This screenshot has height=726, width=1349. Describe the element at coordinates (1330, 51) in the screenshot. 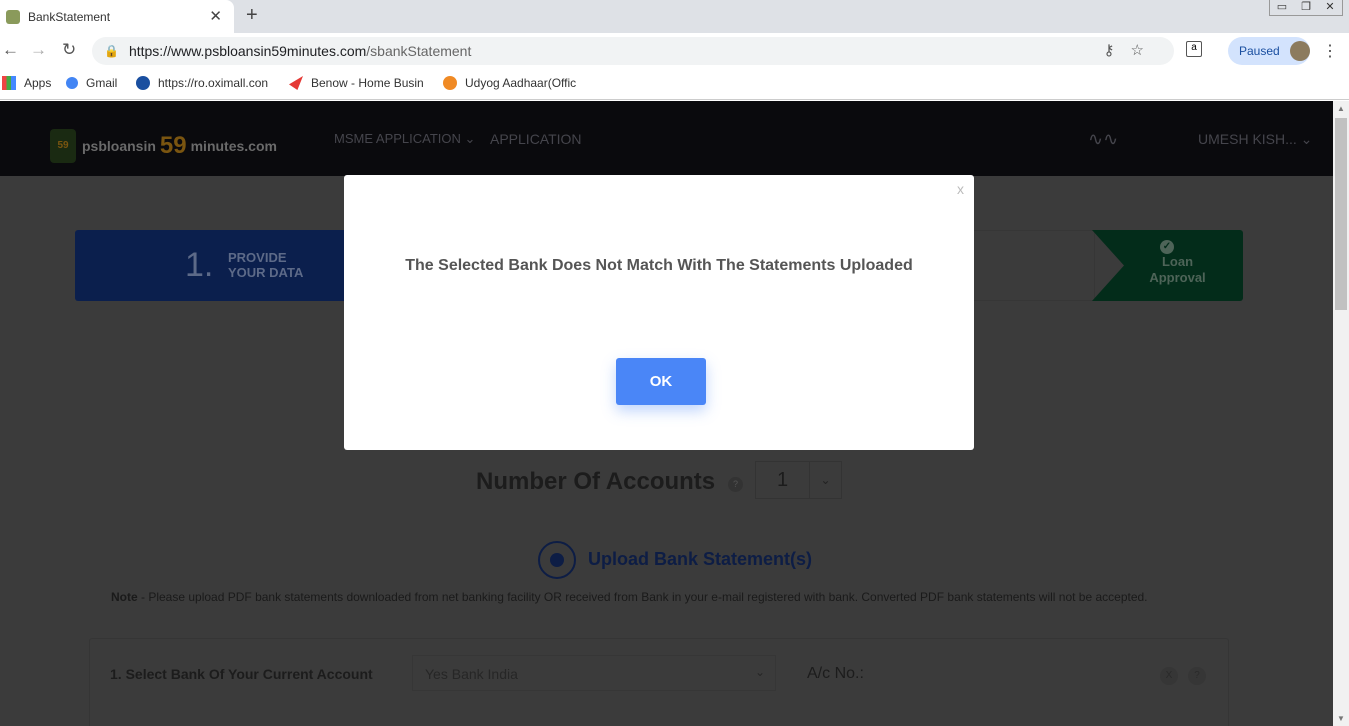

I see `more-menu-icon: ⋮` at that location.